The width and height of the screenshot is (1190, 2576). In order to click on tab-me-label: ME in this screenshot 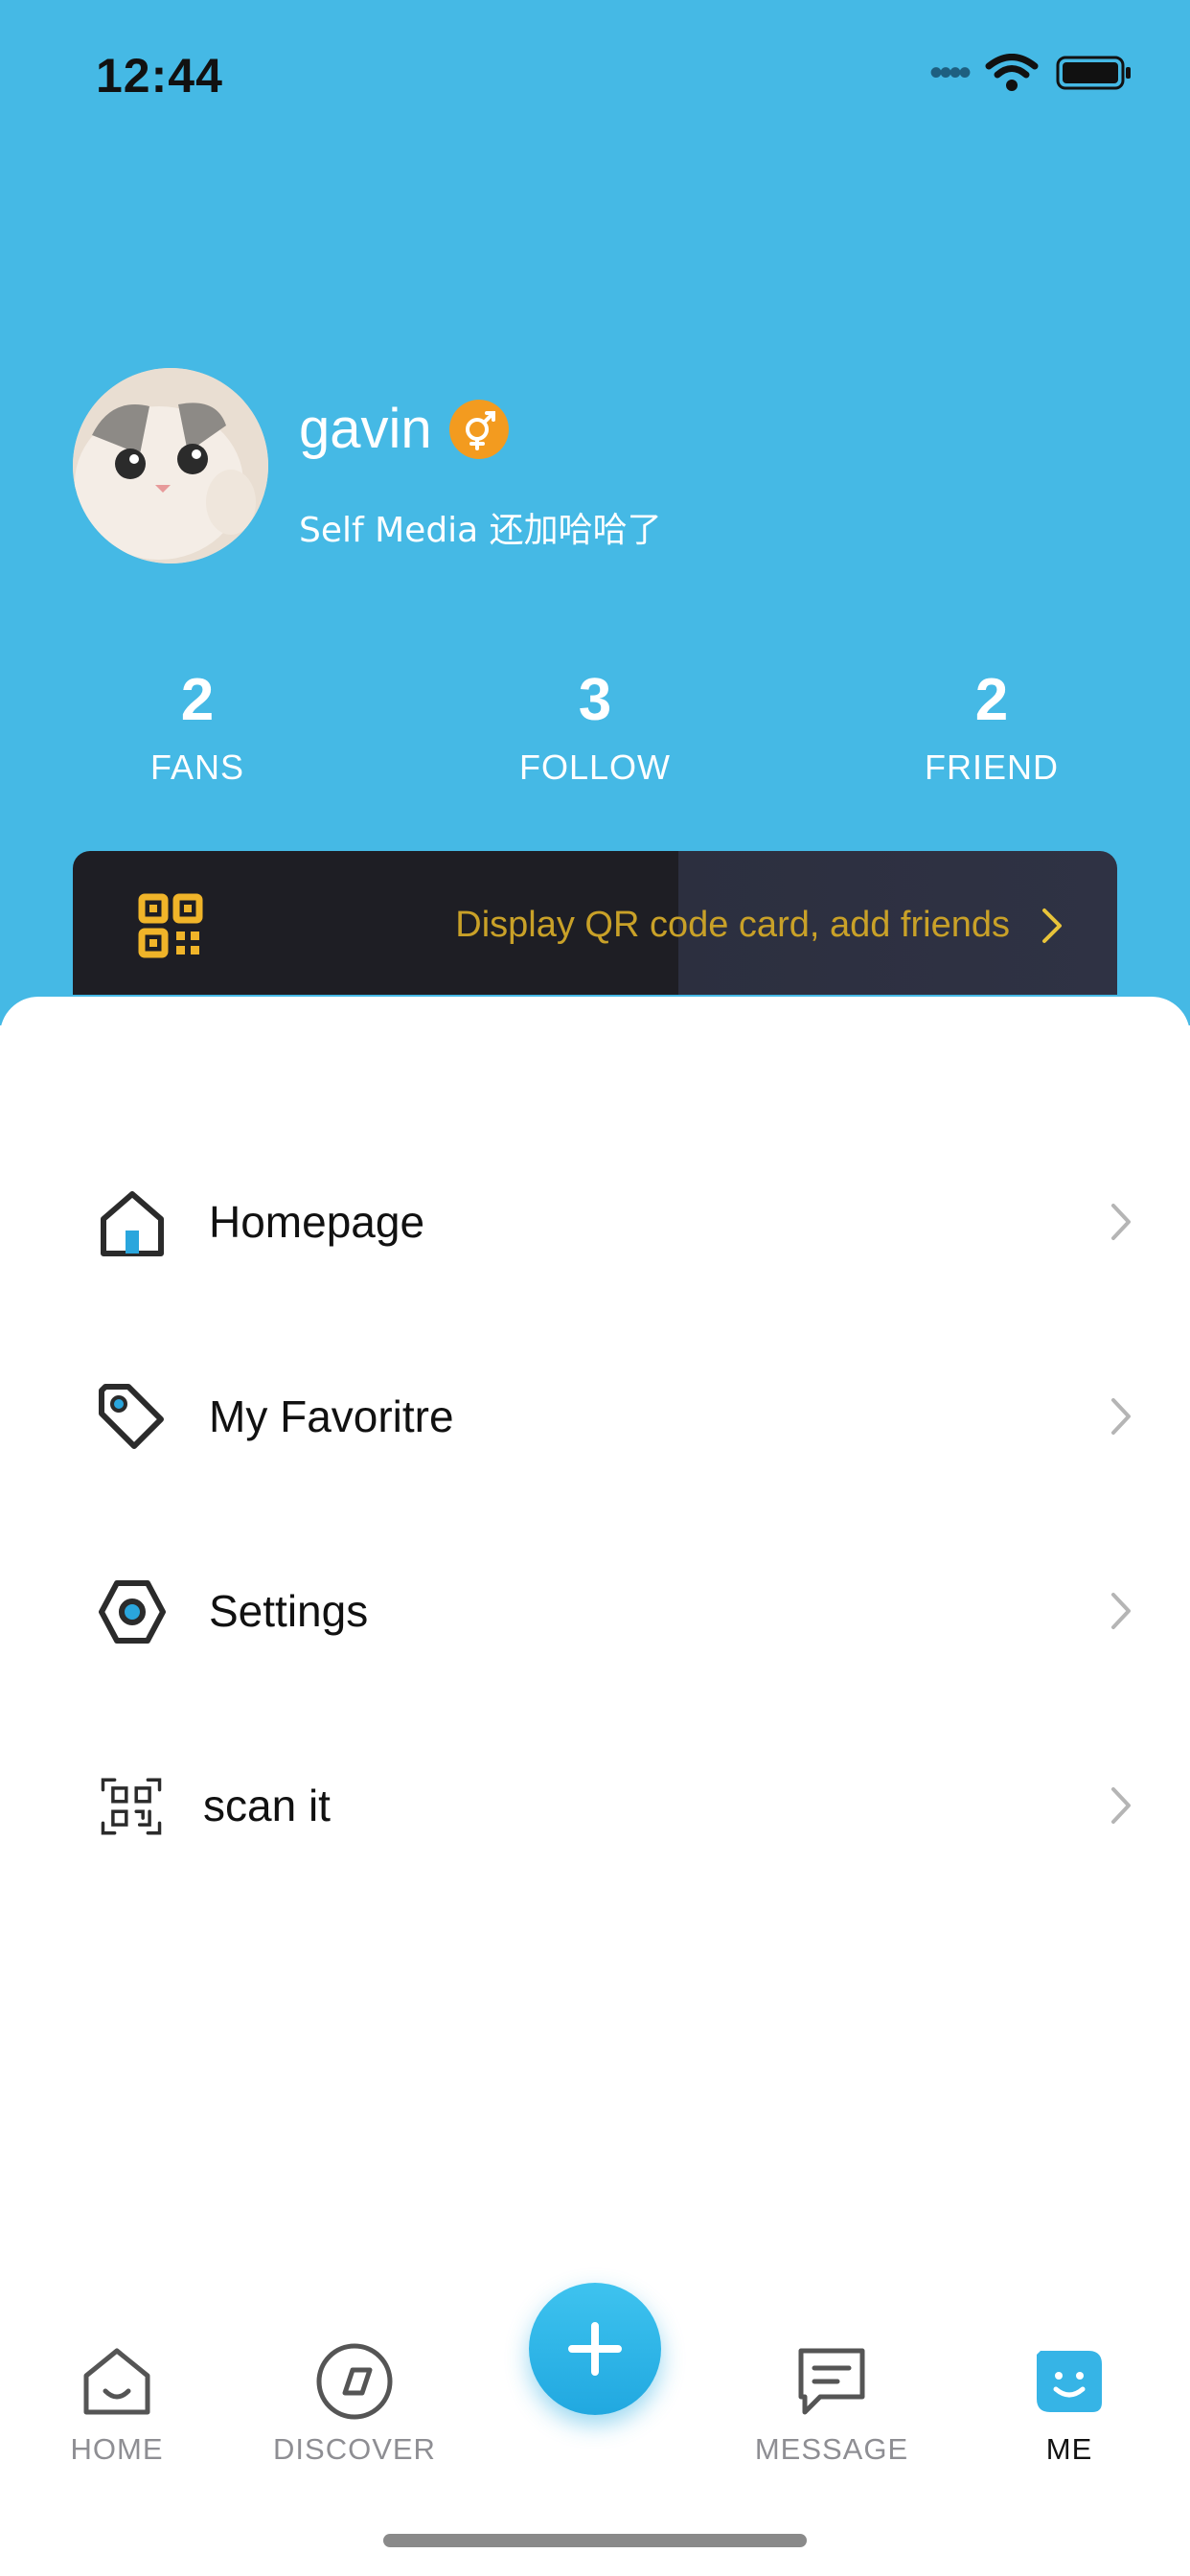, I will do `click(1069, 2449)`.